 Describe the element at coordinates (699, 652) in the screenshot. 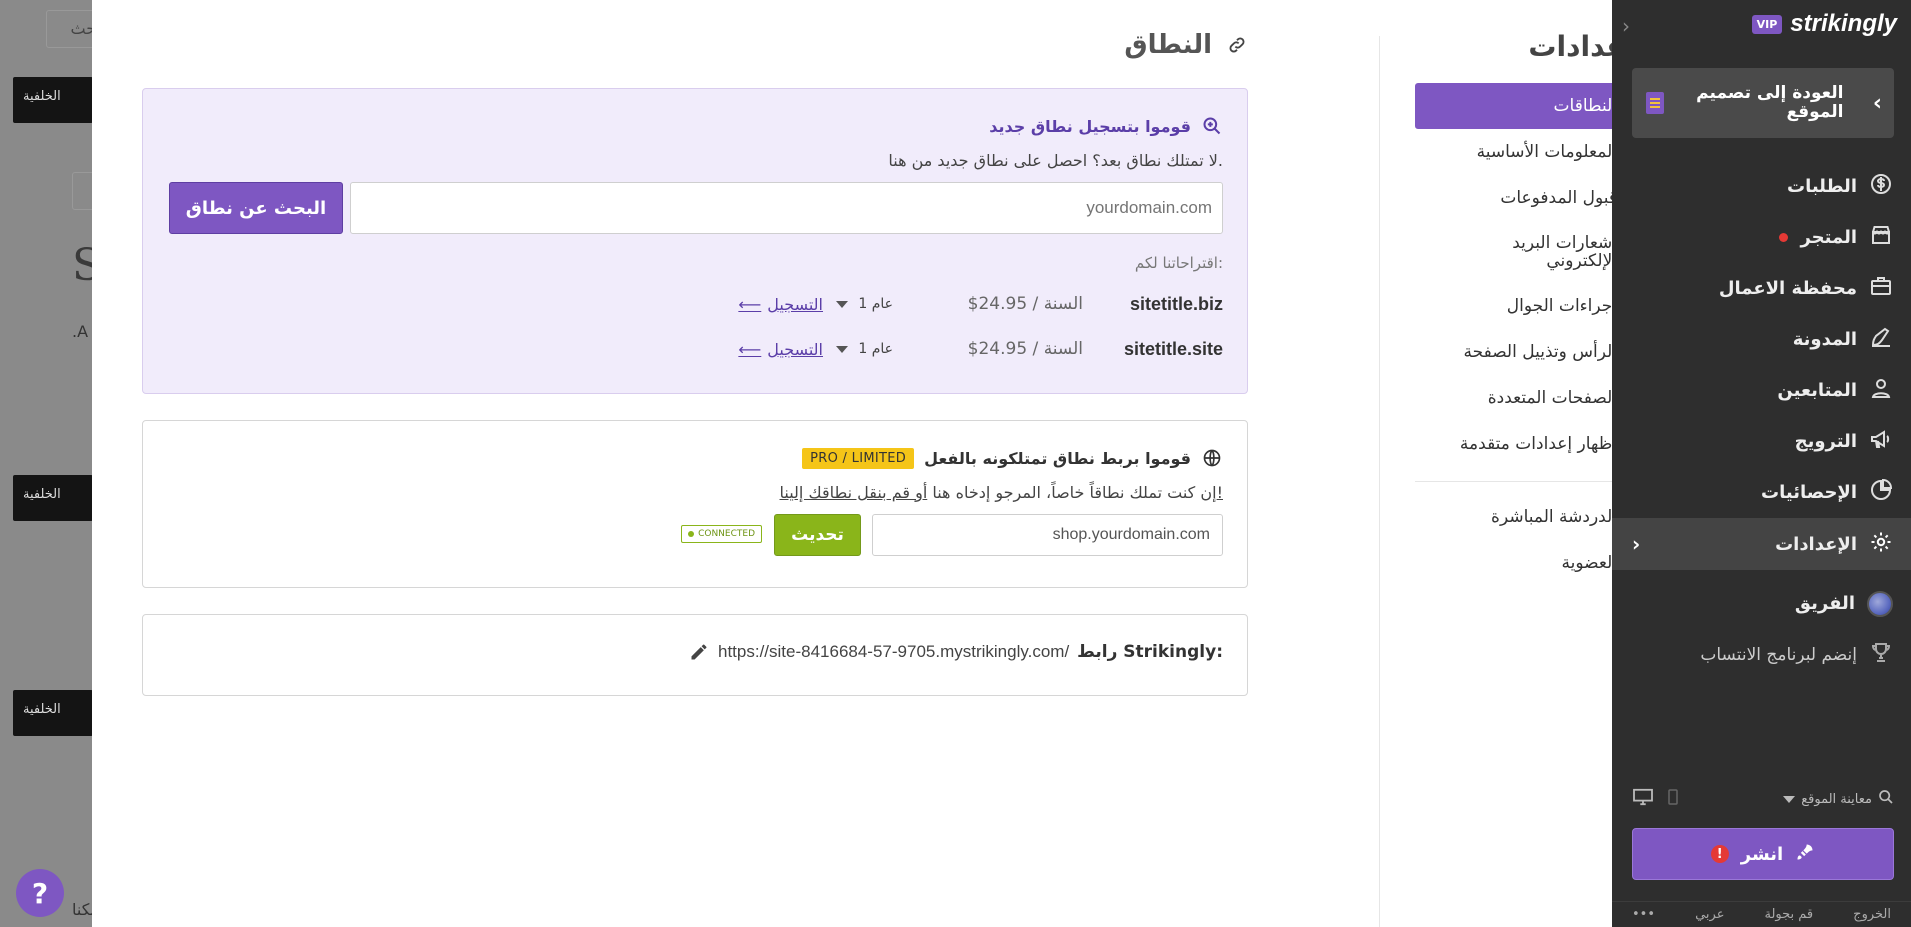

I see `pencil-icon` at that location.